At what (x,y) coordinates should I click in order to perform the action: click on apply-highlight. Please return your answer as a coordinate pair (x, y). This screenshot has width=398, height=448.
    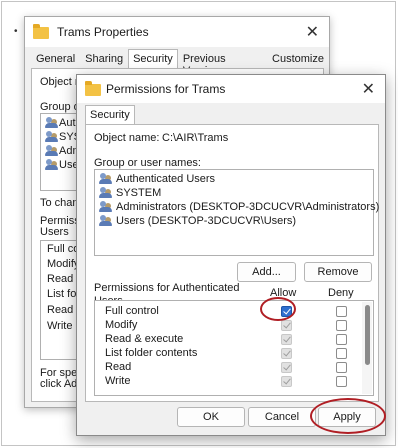
    Looking at the image, I should click on (348, 416).